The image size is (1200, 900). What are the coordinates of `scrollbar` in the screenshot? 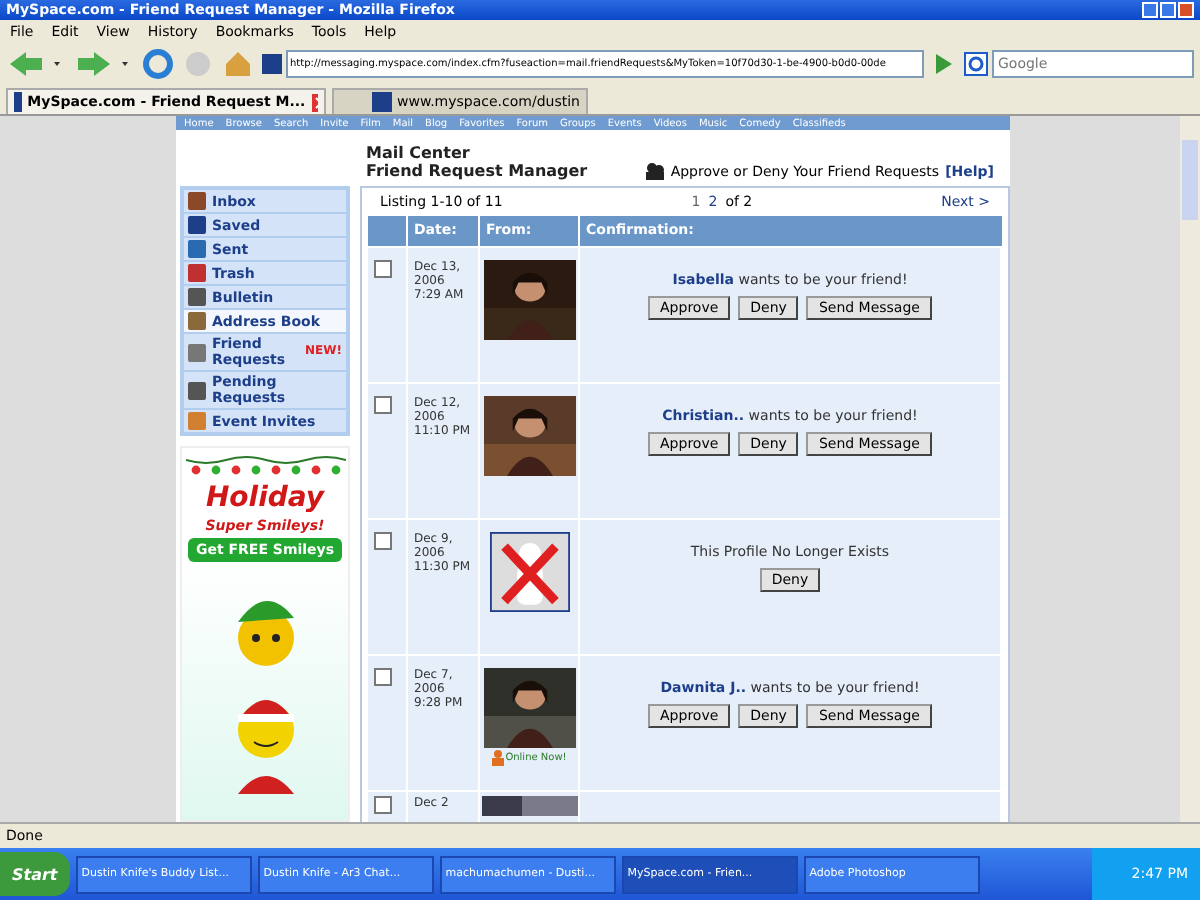 It's located at (1190, 469).